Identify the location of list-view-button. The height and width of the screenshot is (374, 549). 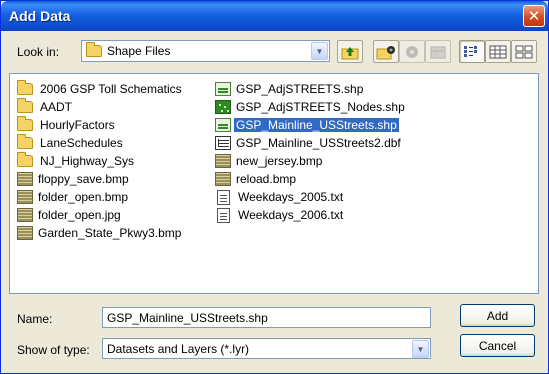
(472, 51).